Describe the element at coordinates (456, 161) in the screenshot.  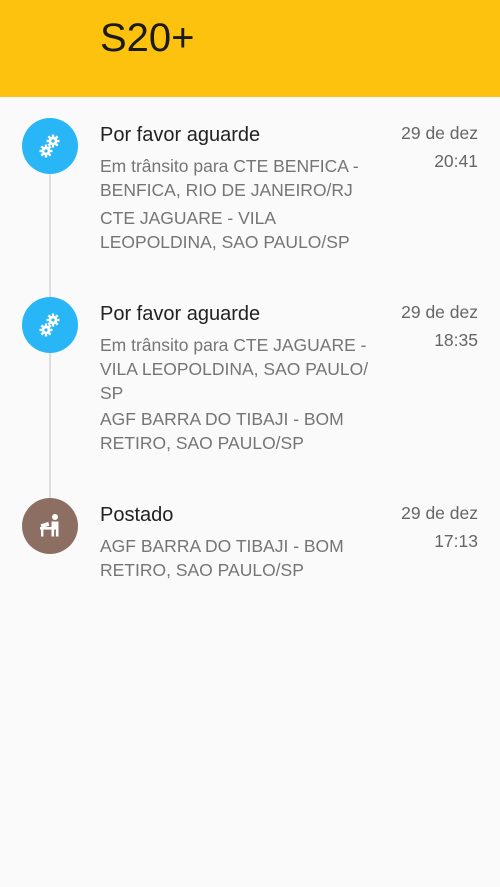
I see `event-time: 20:41` at that location.